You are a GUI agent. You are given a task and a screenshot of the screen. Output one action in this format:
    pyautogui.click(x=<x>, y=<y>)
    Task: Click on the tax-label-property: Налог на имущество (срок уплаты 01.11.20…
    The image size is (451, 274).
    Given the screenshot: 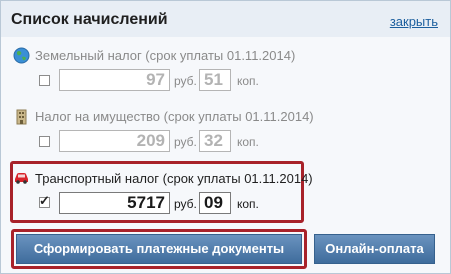 What is the action you would take?
    pyautogui.click(x=174, y=116)
    